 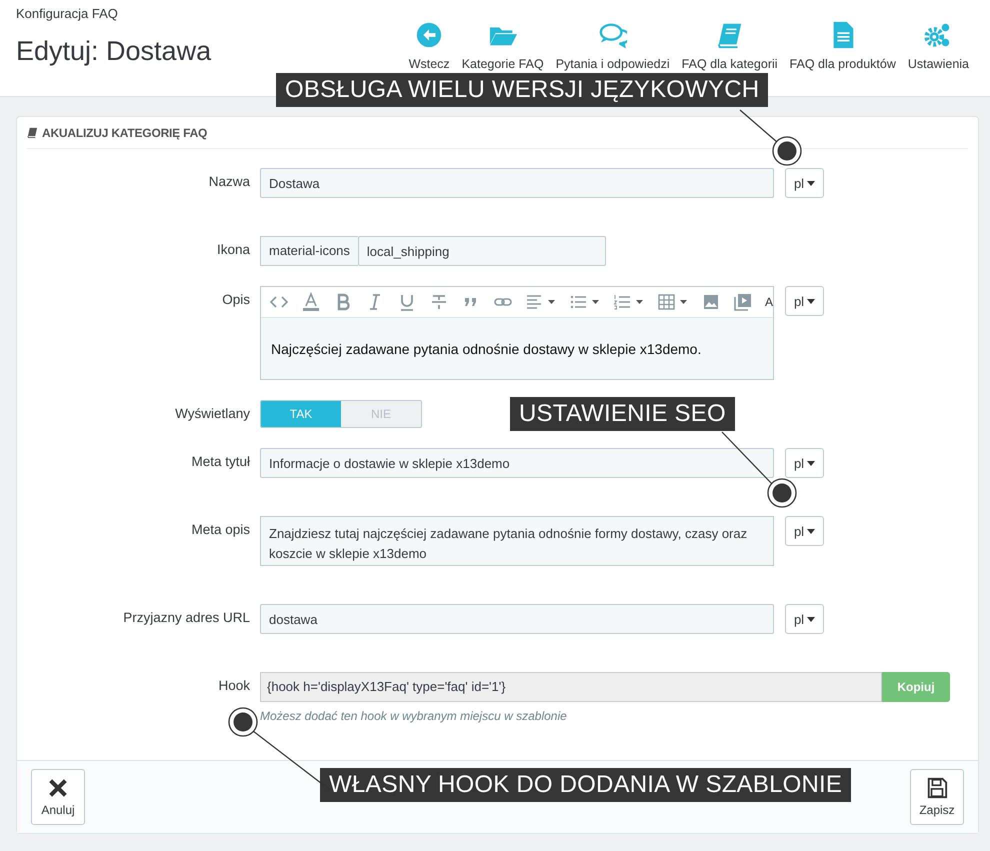 What do you see at coordinates (220, 461) in the screenshot?
I see `field-label: Meta tytuł` at bounding box center [220, 461].